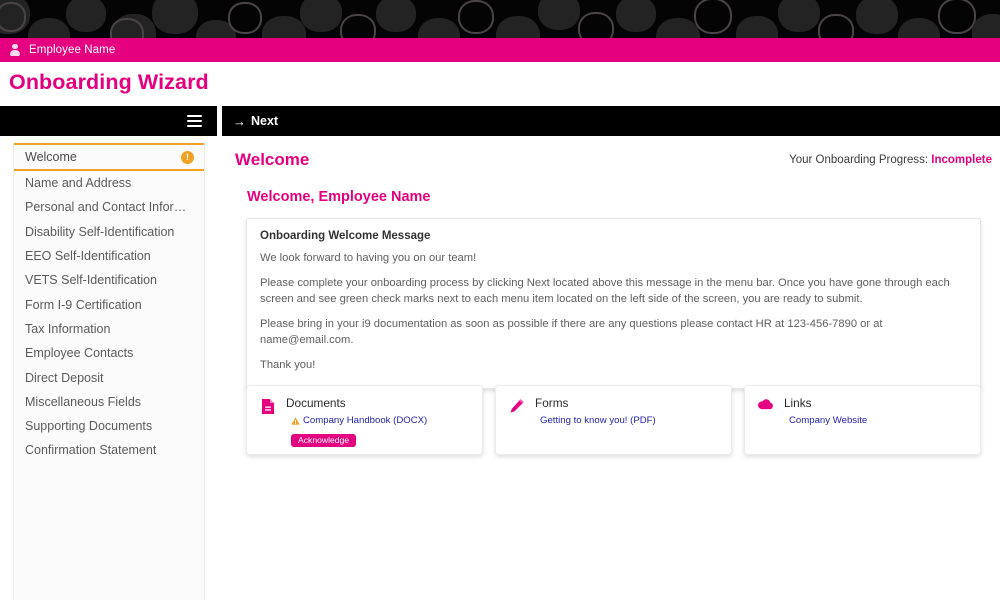 The image size is (1000, 600). I want to click on sidebar-item-label: VETS Self-Identification, so click(91, 280).